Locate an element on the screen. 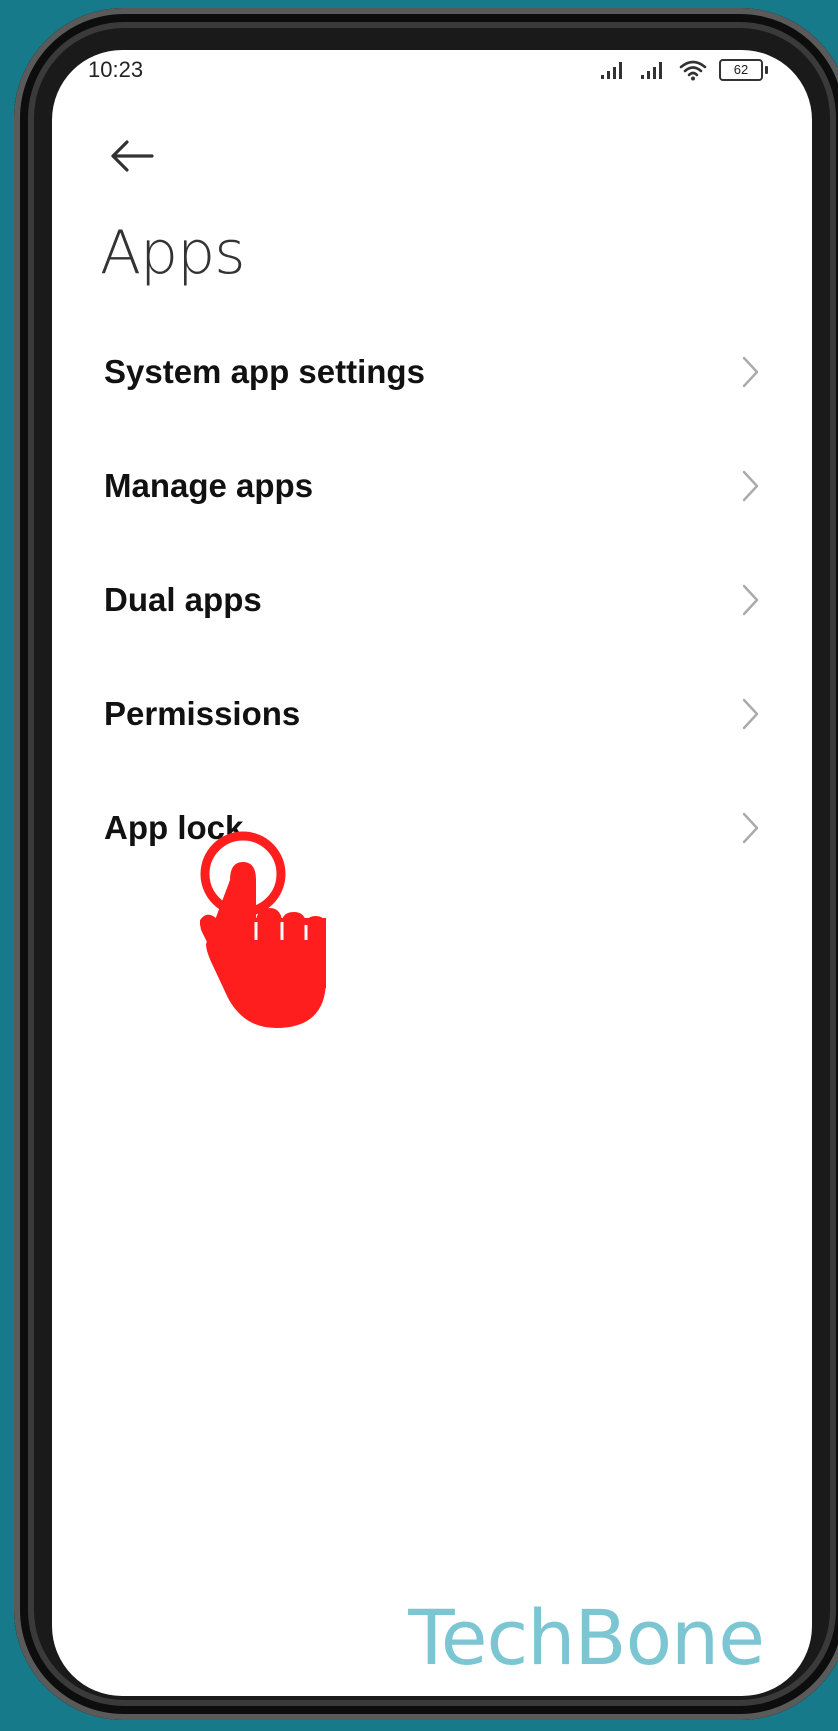 This screenshot has width=838, height=1731. menu-item-label: Permissions is located at coordinates (202, 713).